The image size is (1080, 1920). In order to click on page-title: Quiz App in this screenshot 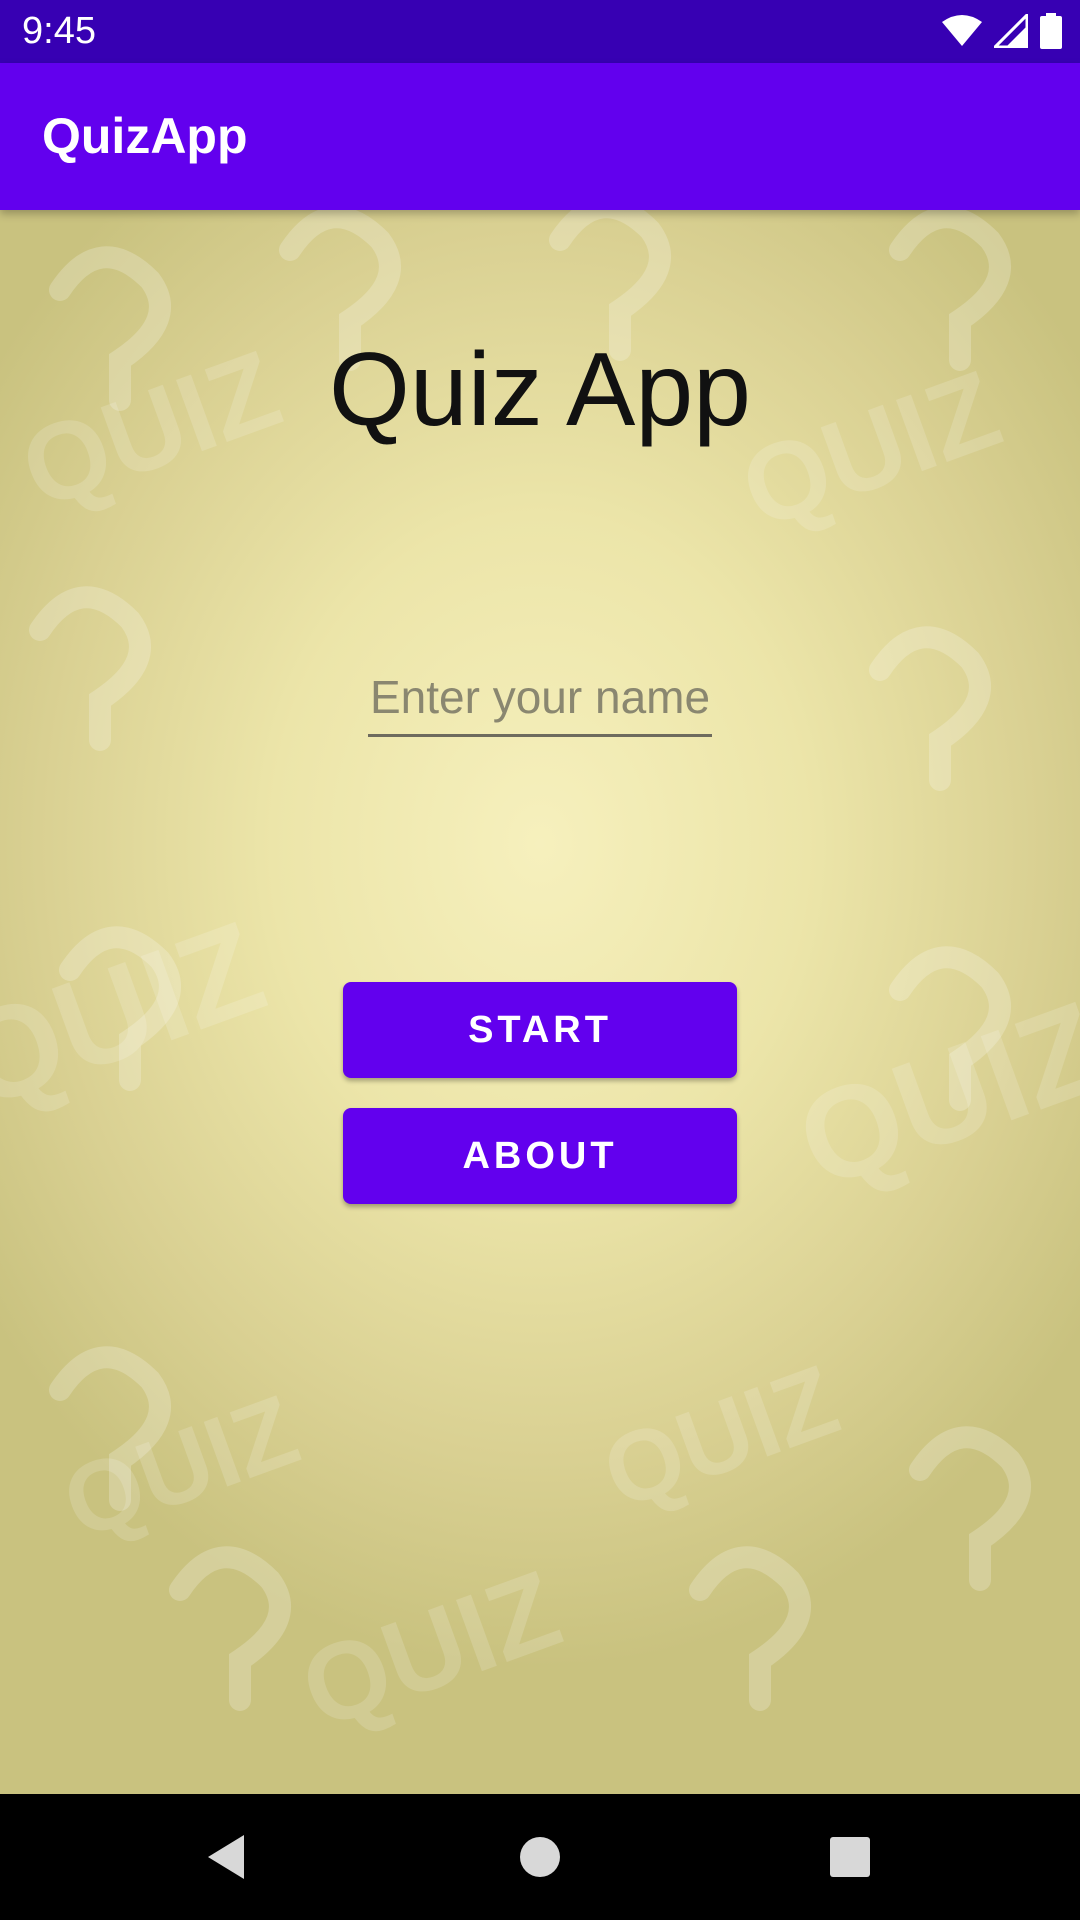, I will do `click(540, 390)`.